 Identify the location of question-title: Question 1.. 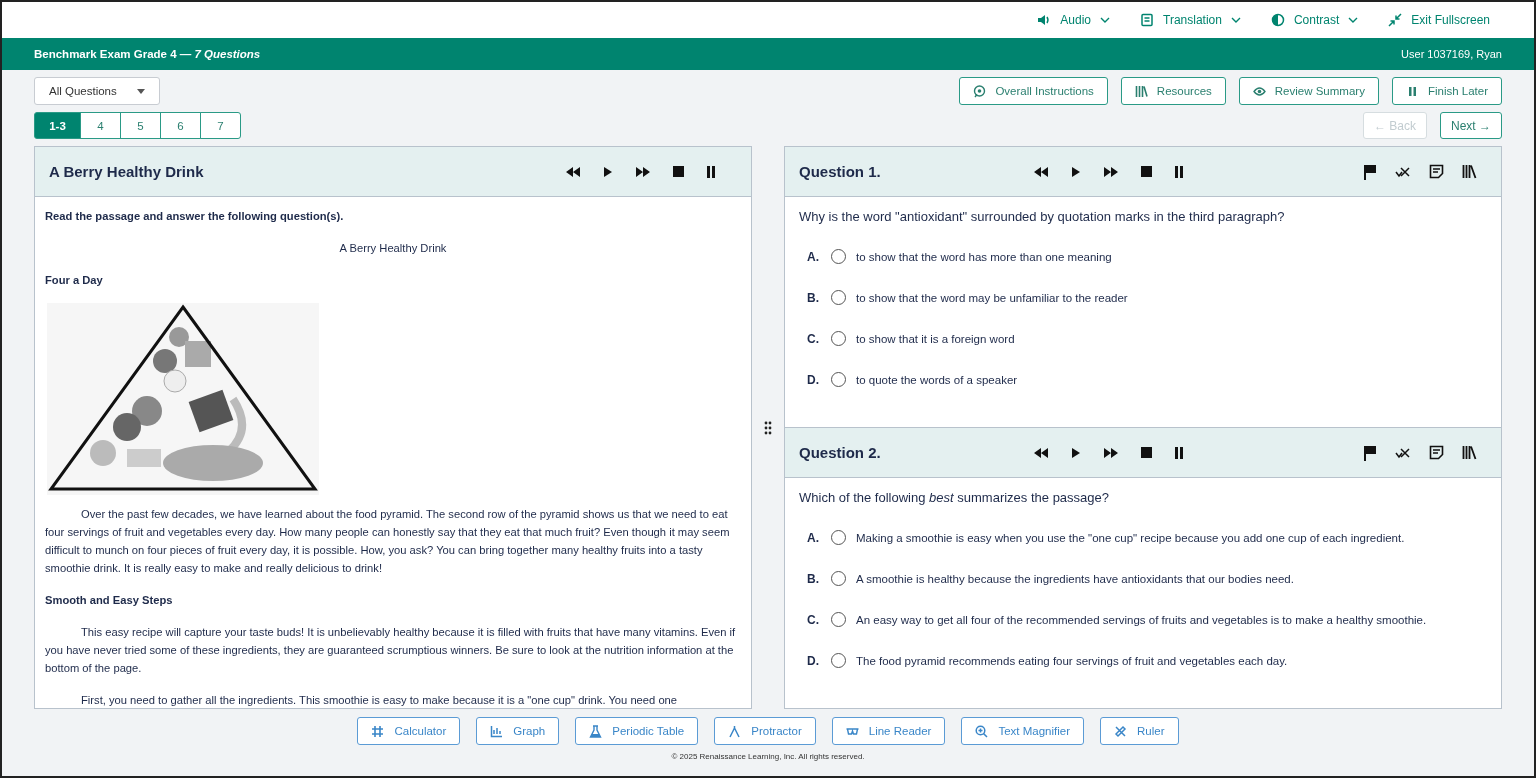
(840, 171).